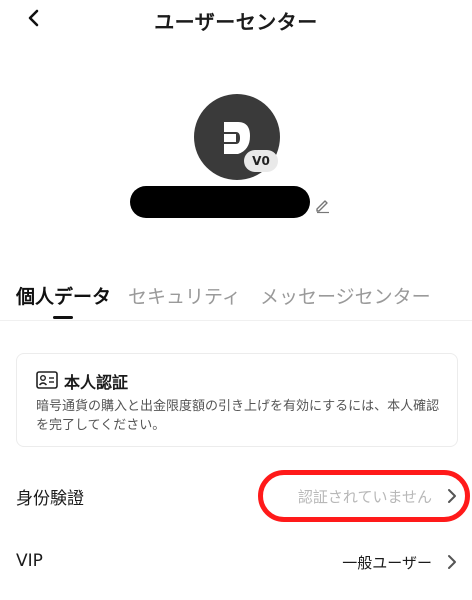 This screenshot has height=600, width=472. I want to click on page-title: ユーザーセンター, so click(236, 22).